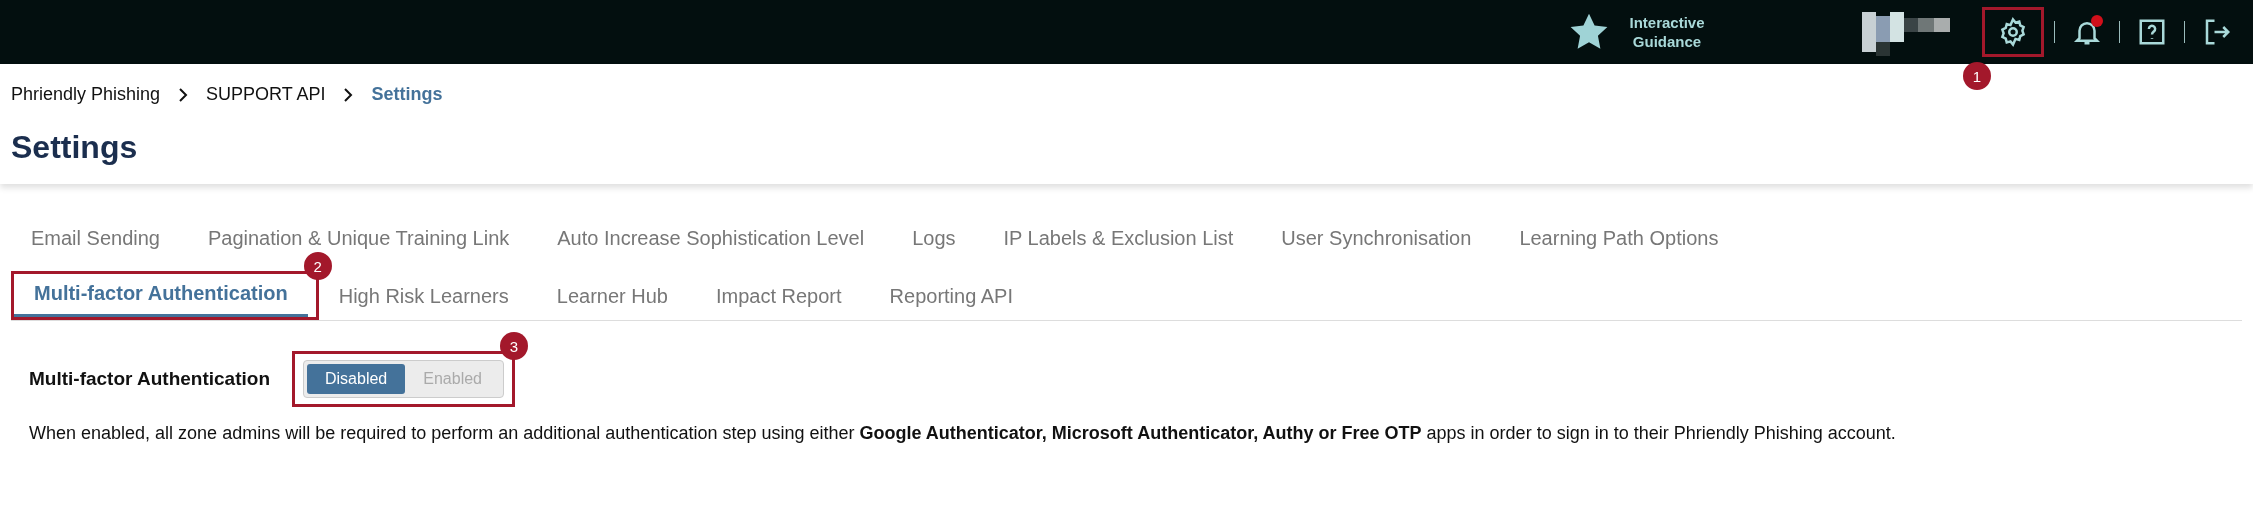 The width and height of the screenshot is (2253, 508). I want to click on interactive-guidance-link: Interactive Guidance, so click(1667, 32).